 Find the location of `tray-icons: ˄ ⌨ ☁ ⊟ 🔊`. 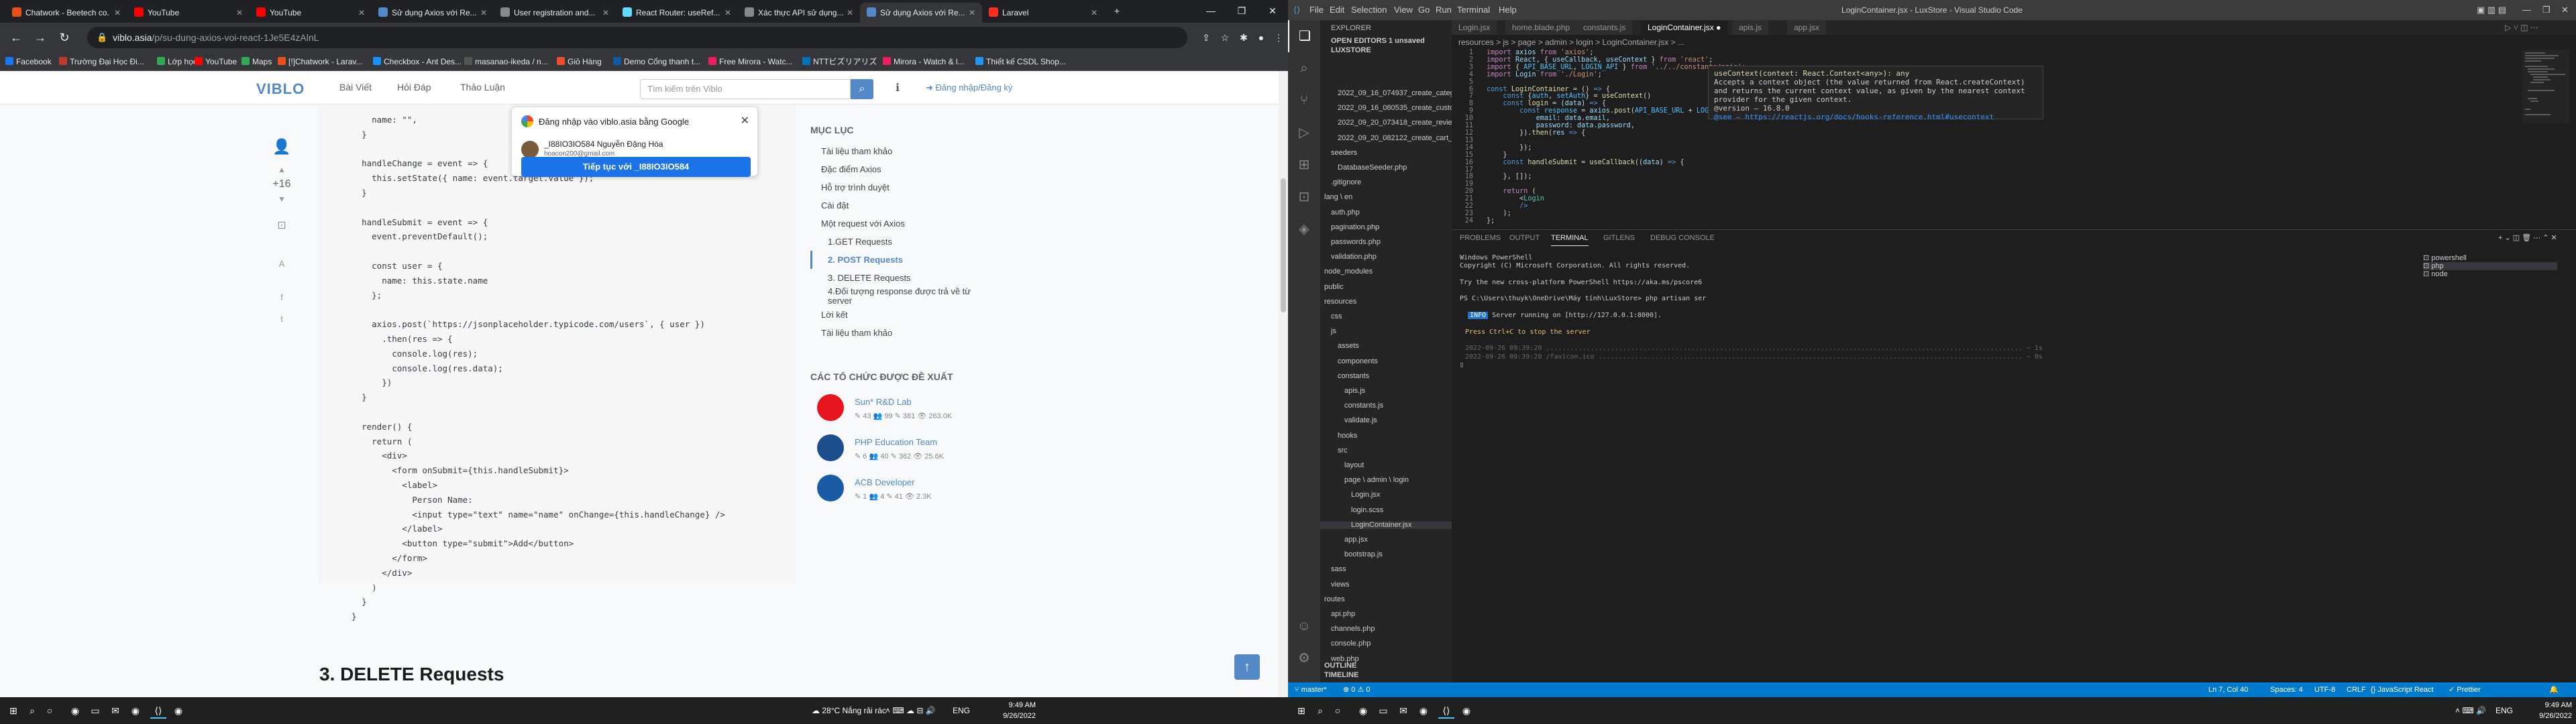

tray-icons: ˄ ⌨ ☁ ⊟ 🔊 is located at coordinates (910, 710).